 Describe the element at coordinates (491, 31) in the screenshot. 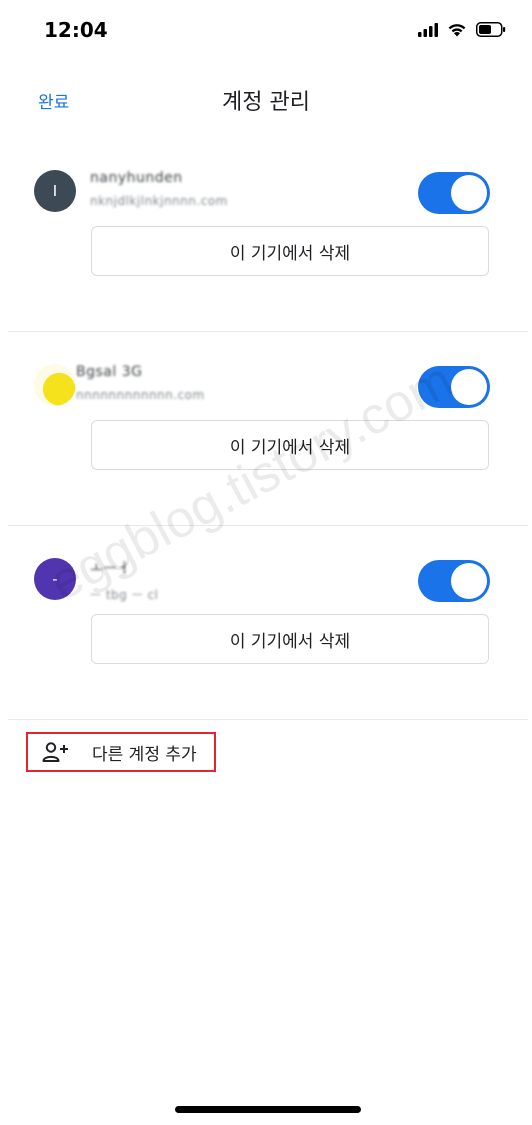

I see `battery-icon` at that location.